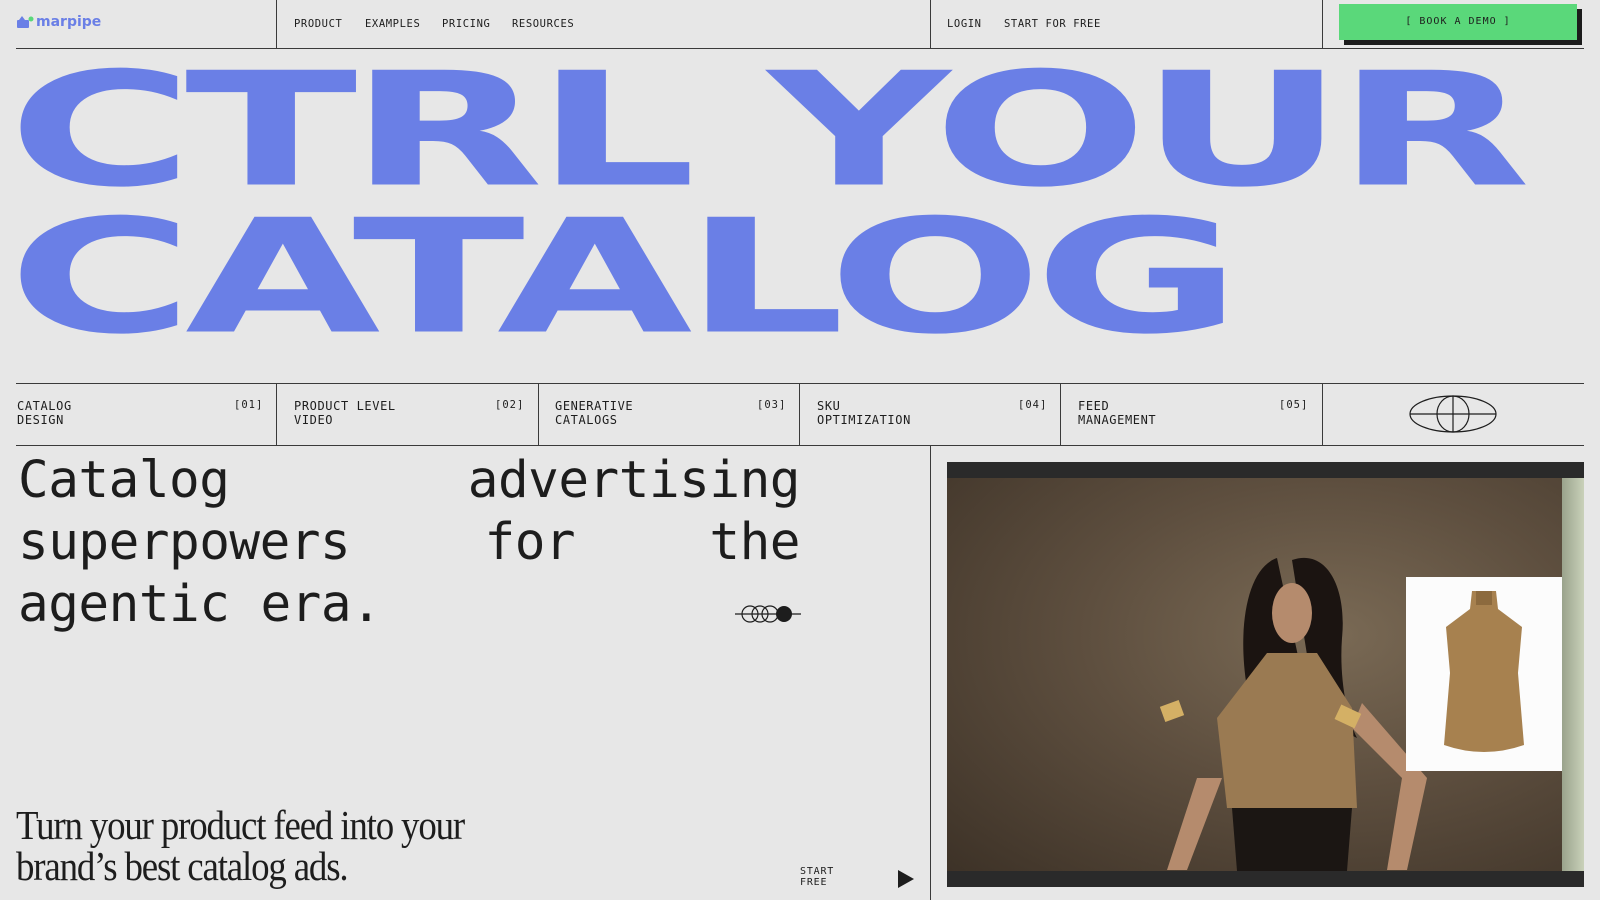  I want to click on brand-name: marpipe, so click(69, 22).